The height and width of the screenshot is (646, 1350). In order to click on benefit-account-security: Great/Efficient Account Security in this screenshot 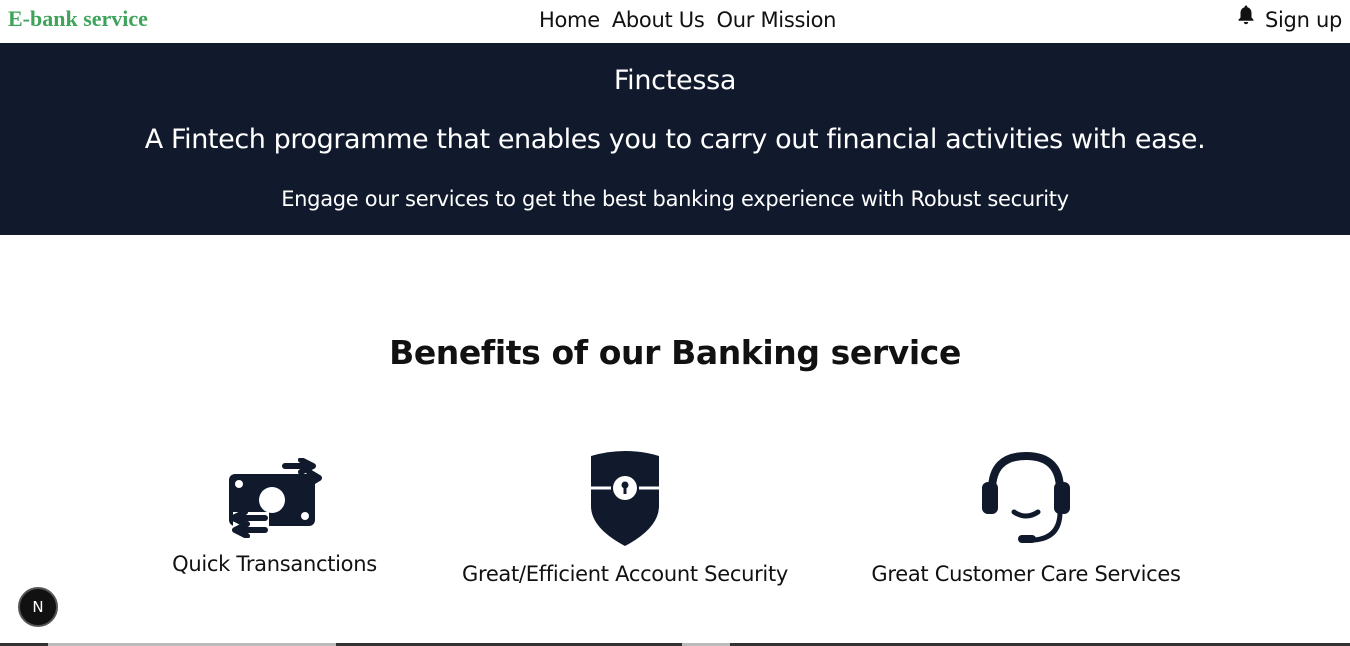, I will do `click(625, 517)`.